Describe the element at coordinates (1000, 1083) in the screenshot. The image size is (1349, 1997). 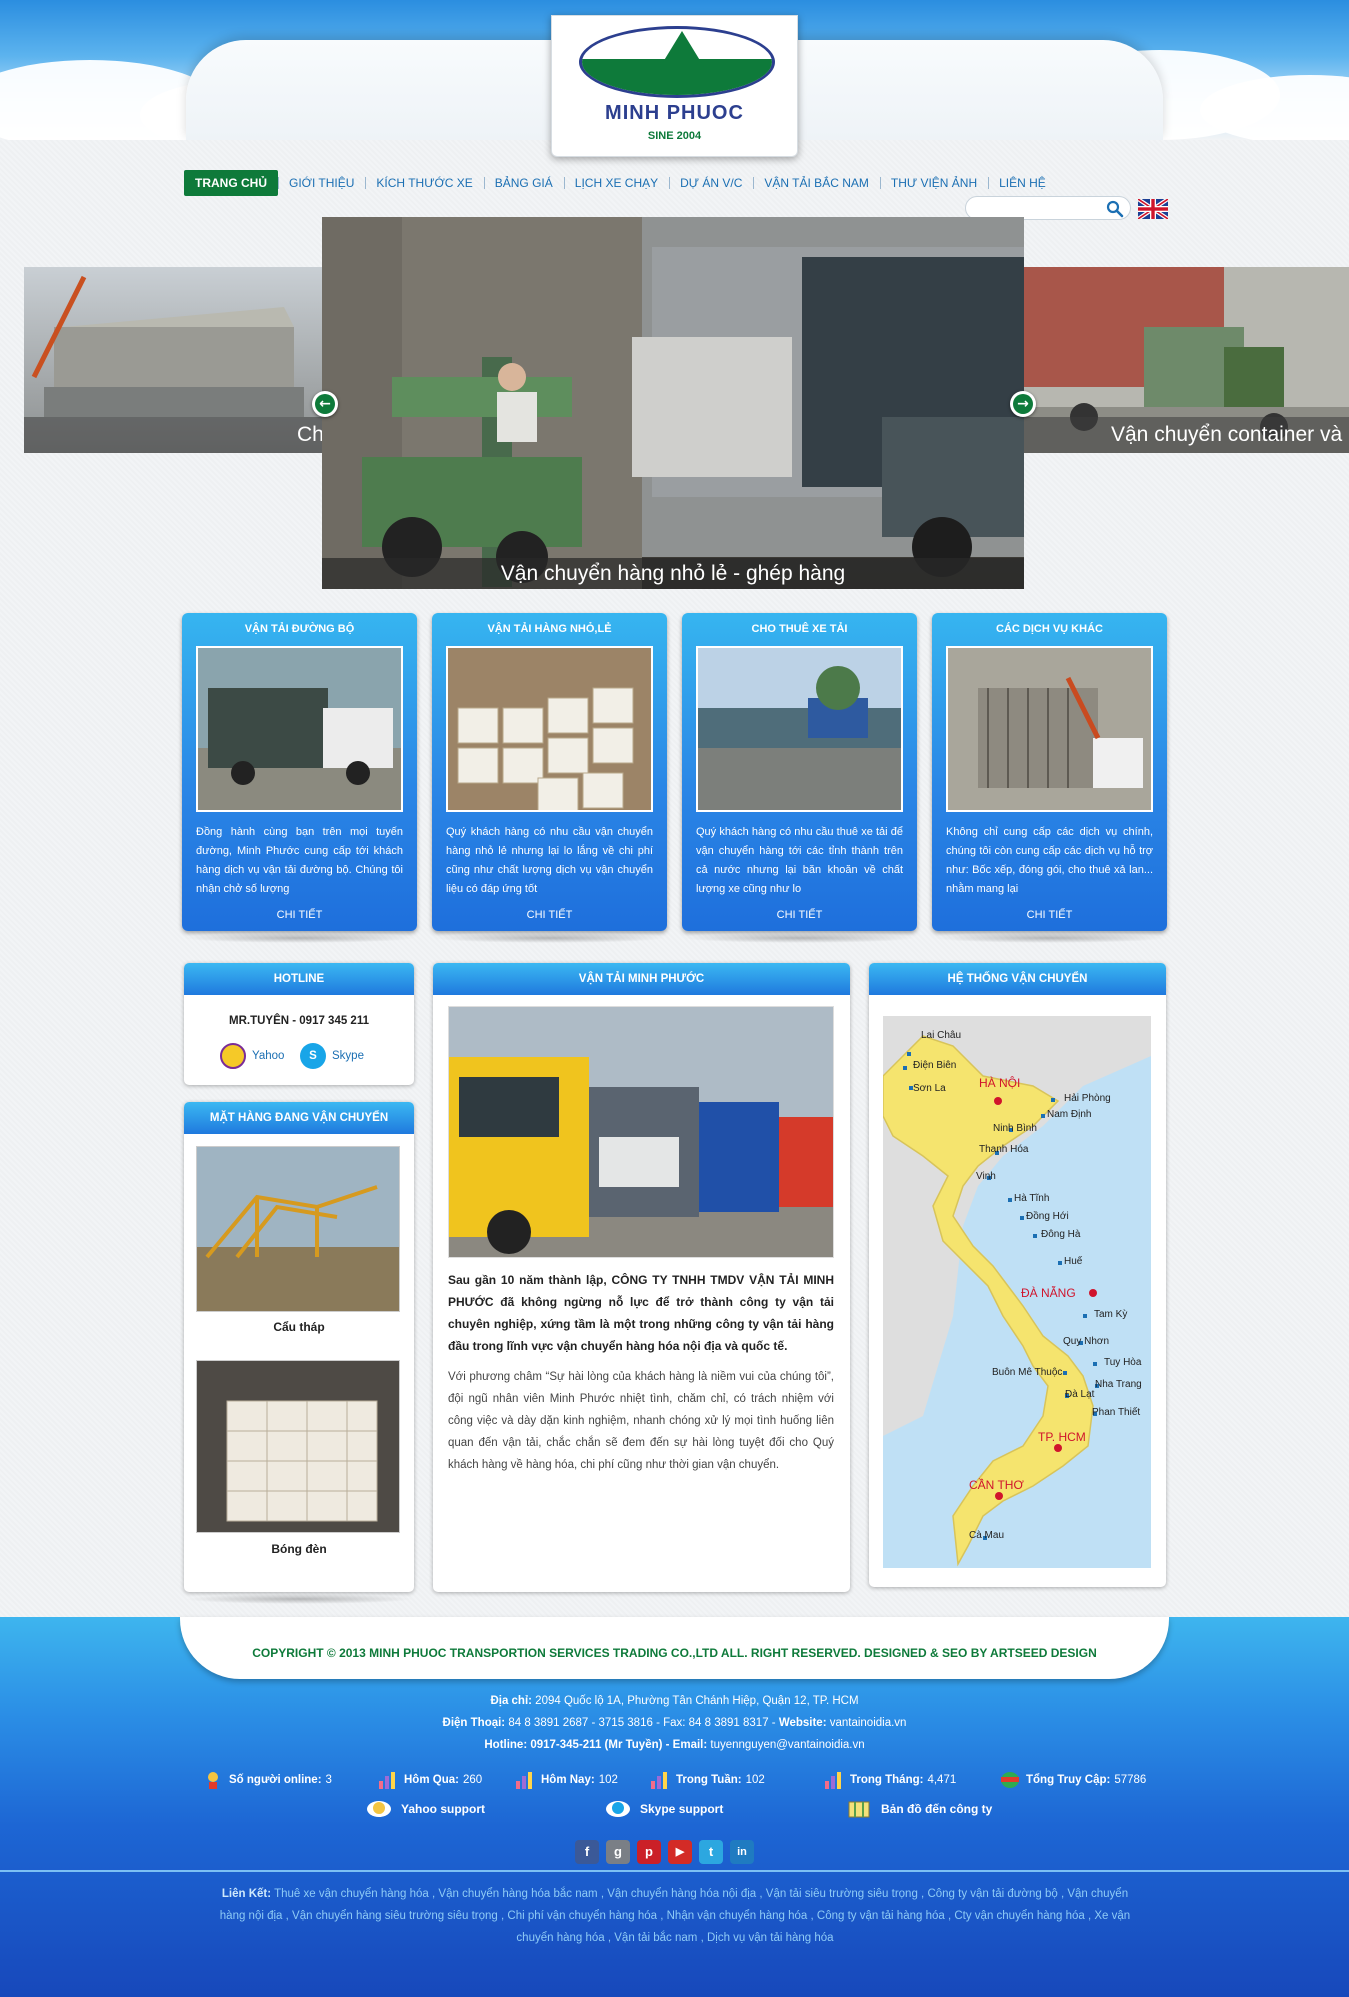
I see `map-label-city: HÀ NỘI` at that location.